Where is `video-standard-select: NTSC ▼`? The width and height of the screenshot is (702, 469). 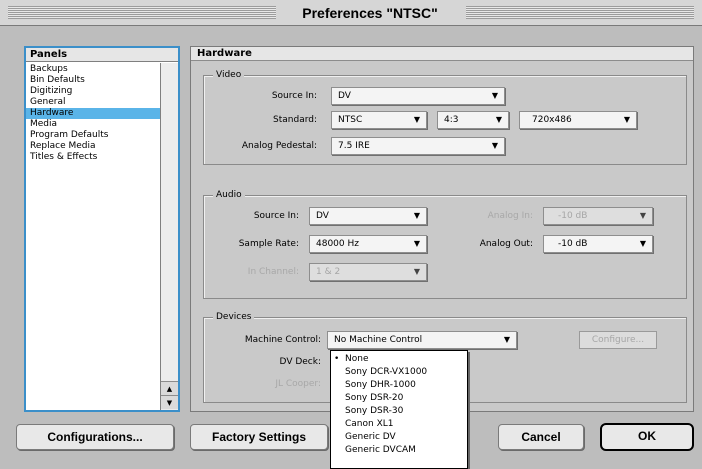 video-standard-select: NTSC ▼ is located at coordinates (379, 120).